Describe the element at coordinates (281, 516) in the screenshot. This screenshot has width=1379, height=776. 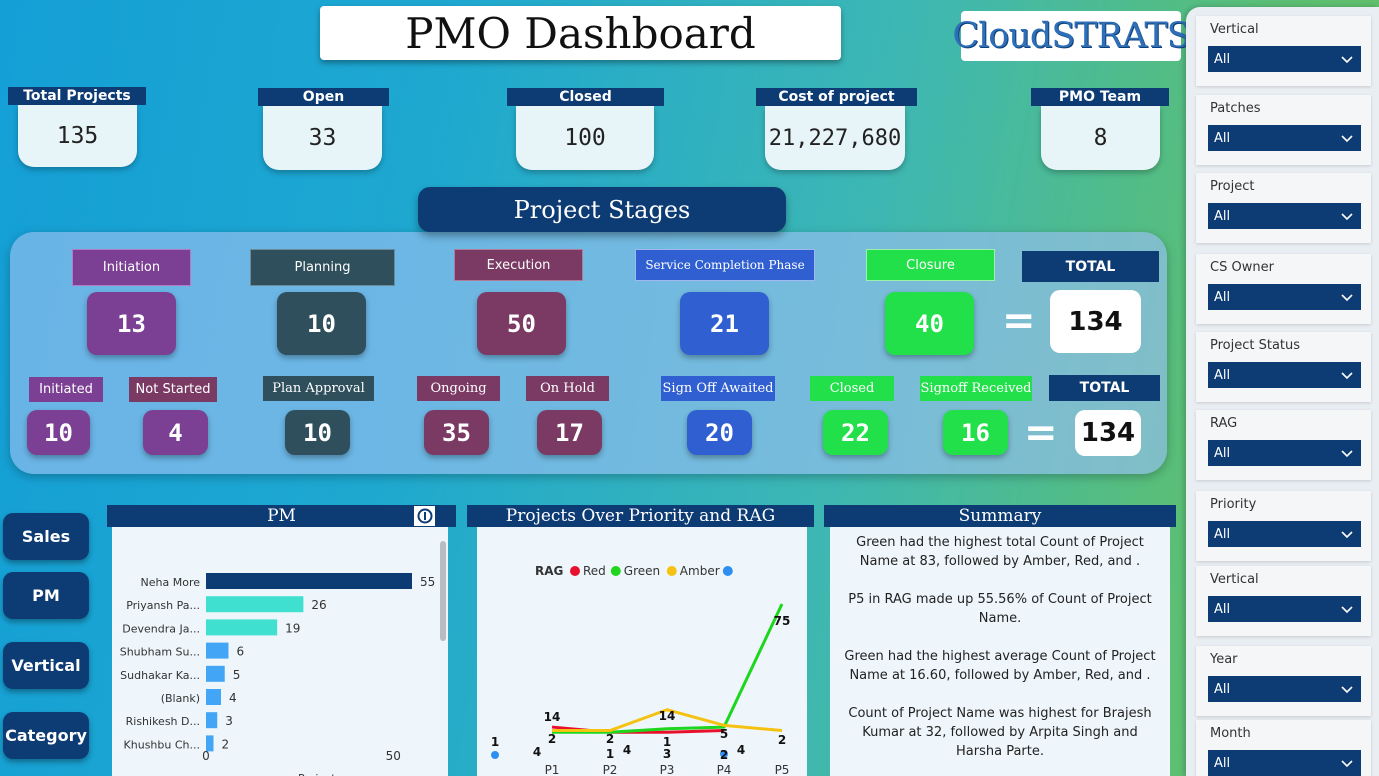
I see `pm-panel-header: PM` at that location.